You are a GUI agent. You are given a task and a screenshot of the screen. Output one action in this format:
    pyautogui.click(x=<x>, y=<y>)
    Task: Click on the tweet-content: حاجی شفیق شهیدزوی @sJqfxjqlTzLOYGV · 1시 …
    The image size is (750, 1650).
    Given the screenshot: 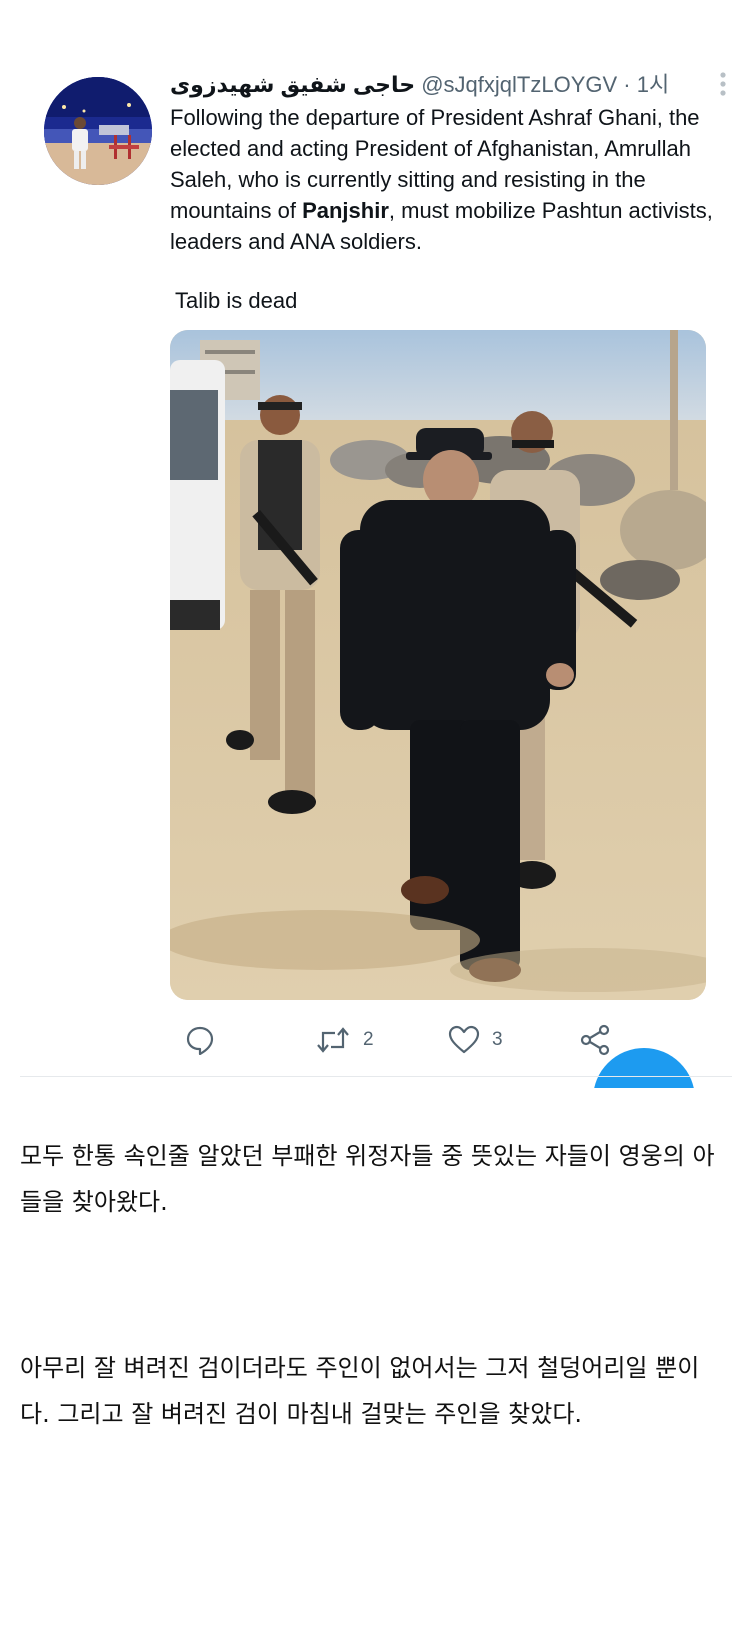 What is the action you would take?
    pyautogui.click(x=450, y=193)
    